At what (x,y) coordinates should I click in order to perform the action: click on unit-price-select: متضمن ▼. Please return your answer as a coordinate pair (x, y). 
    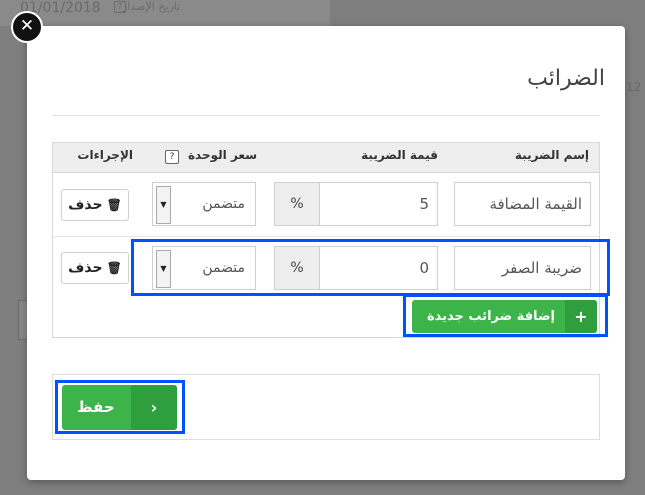
    Looking at the image, I should click on (204, 204).